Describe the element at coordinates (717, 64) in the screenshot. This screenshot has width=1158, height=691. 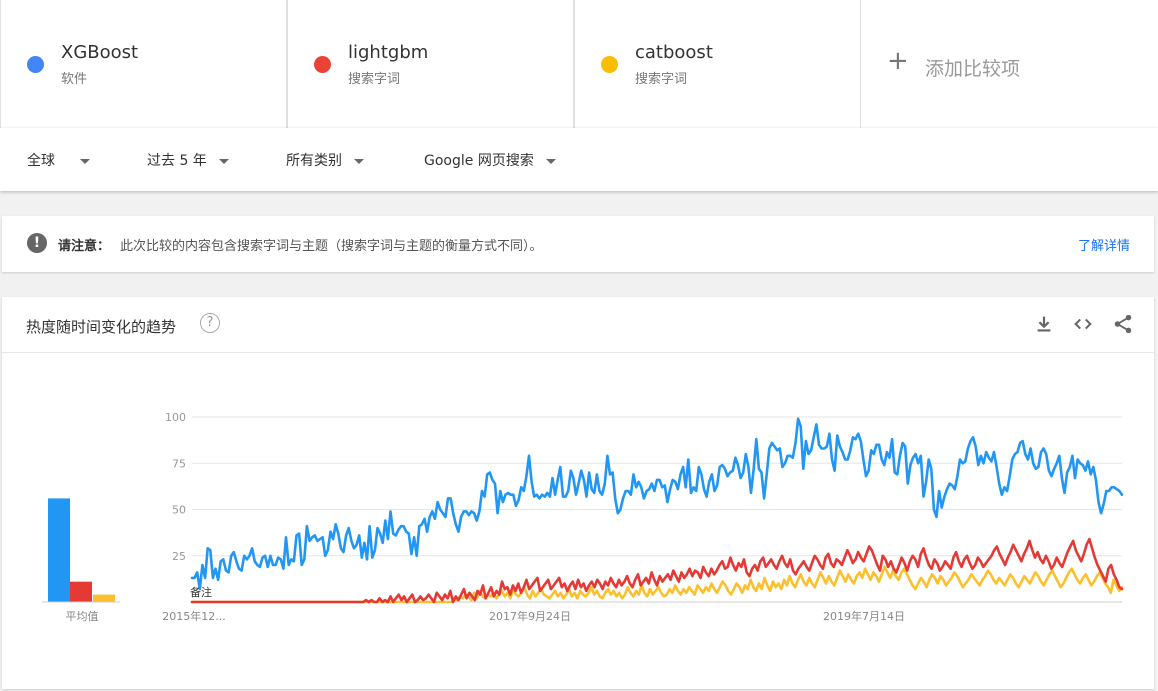
I see `term-card-catboost: catboost 搜索字词` at that location.